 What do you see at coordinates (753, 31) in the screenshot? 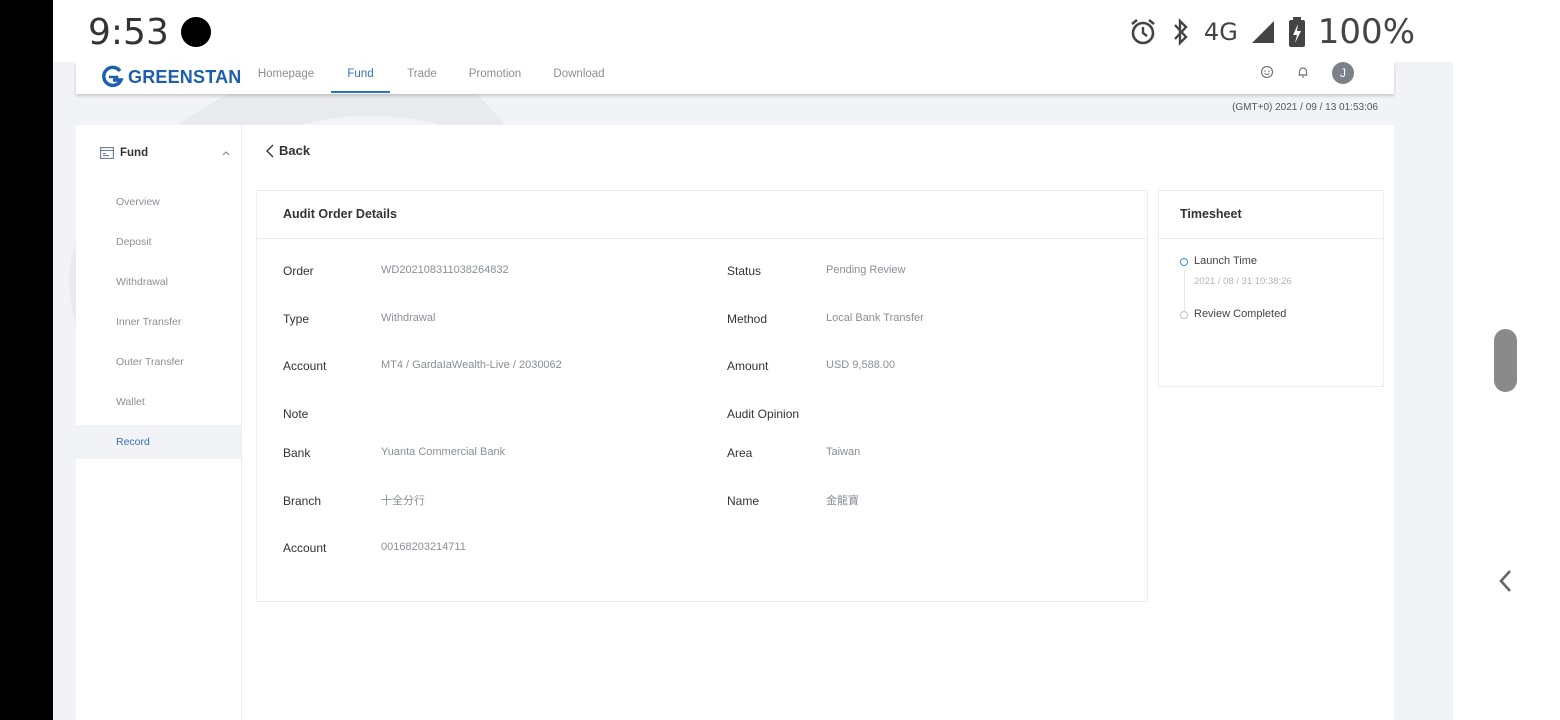
I see `status-bar: 9:53 4G 100%` at bounding box center [753, 31].